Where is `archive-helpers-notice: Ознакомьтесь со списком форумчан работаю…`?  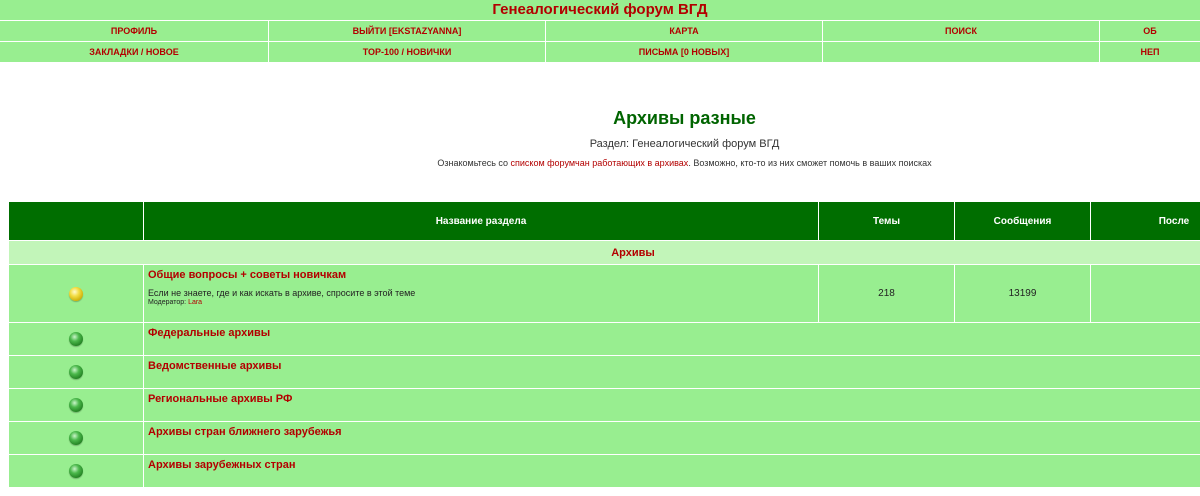 archive-helpers-notice: Ознакомьтесь со списком форумчан работаю… is located at coordinates (600, 163).